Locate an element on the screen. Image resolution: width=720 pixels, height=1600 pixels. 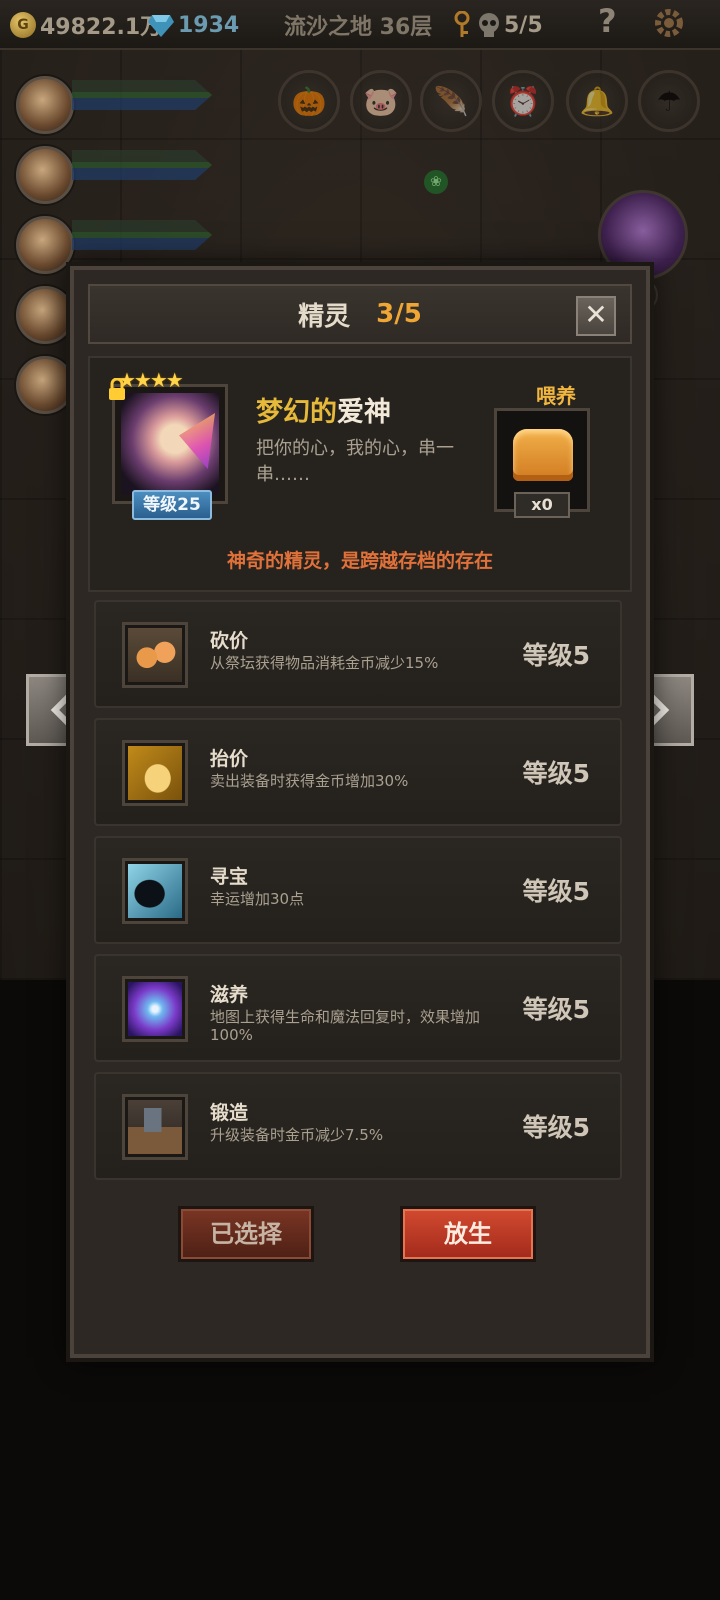
silhouette-icon is located at coordinates (155, 891).